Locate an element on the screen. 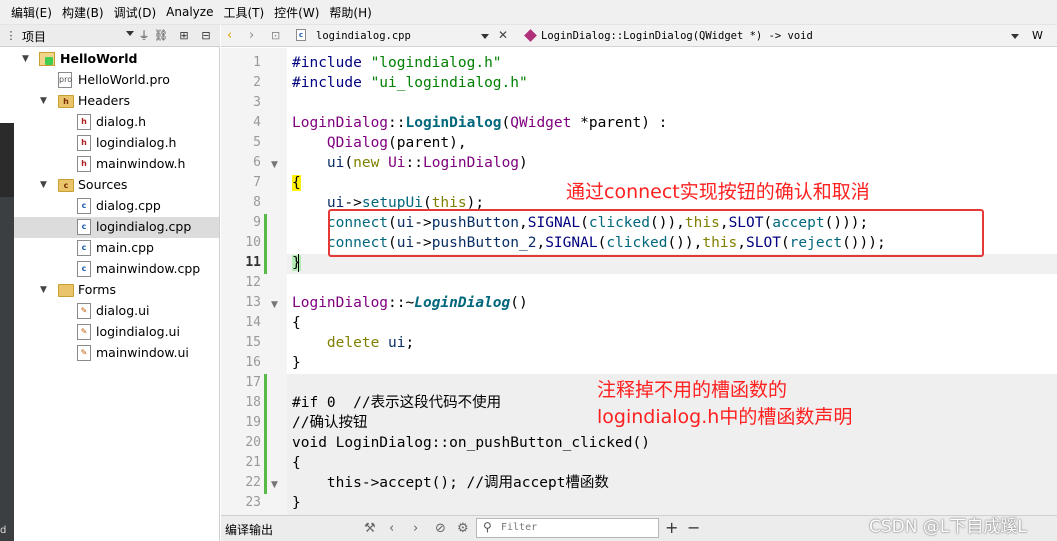  tree-item-main-cpp: c main.cpp is located at coordinates (116, 248).